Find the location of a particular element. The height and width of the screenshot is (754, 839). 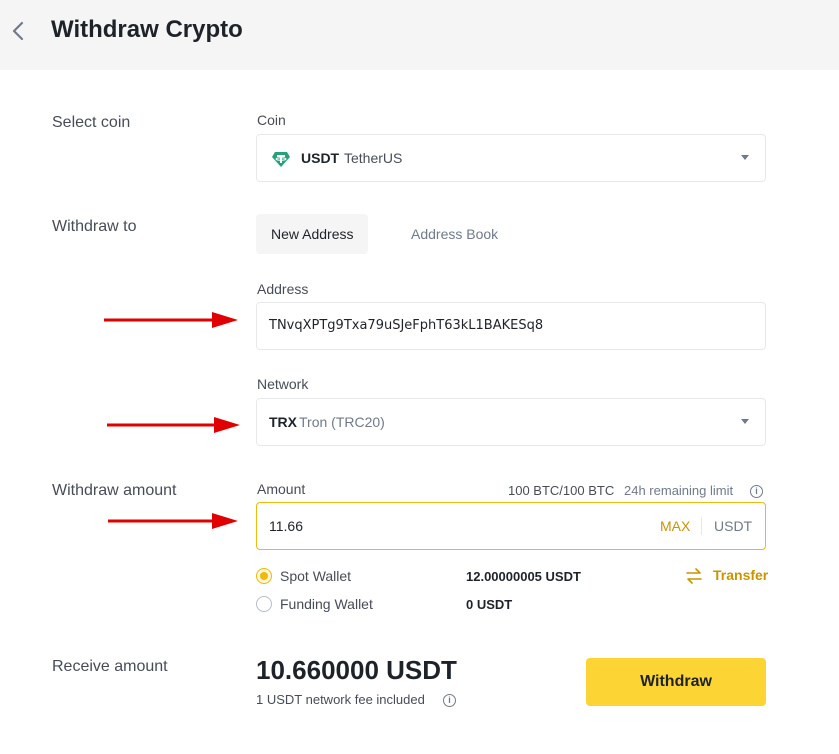

spot-wallet-label: Spot Wallet is located at coordinates (316, 576).